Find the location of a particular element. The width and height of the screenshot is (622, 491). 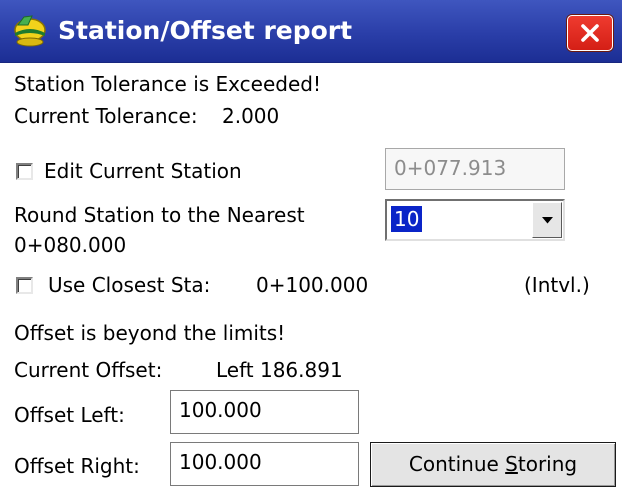

close-button is located at coordinates (590, 33).